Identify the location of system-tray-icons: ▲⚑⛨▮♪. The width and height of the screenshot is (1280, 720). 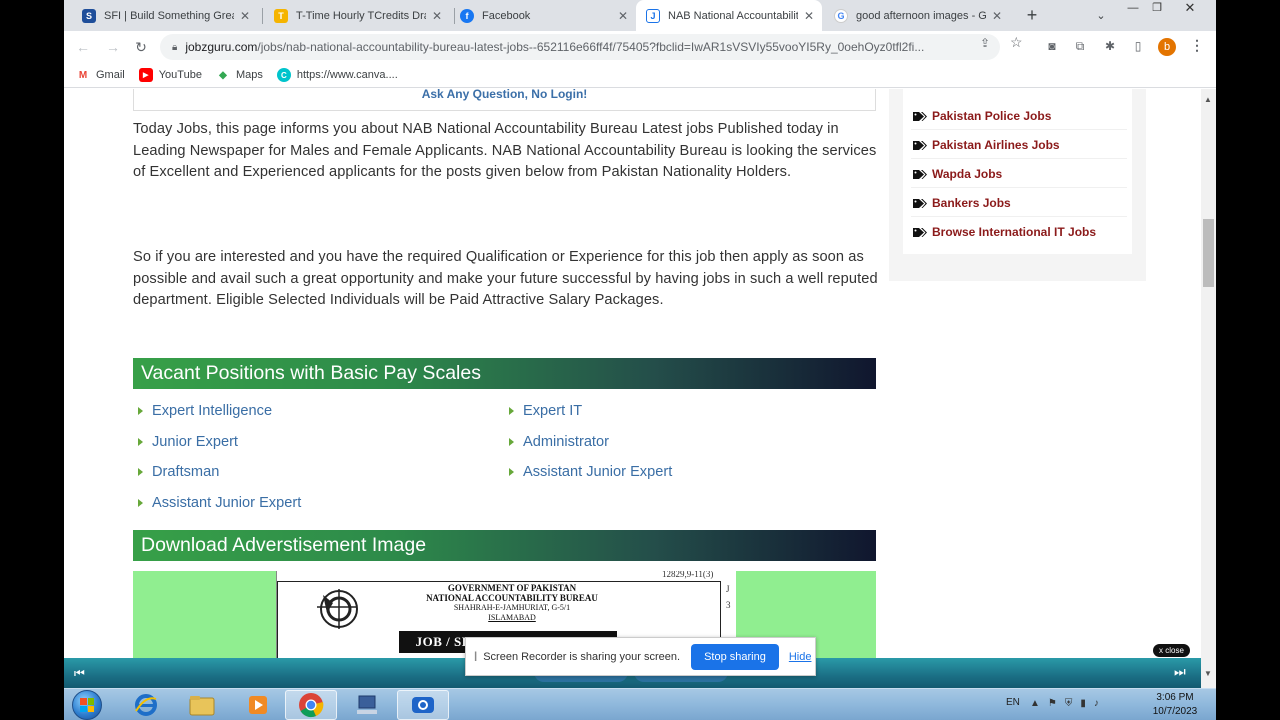
(1068, 703).